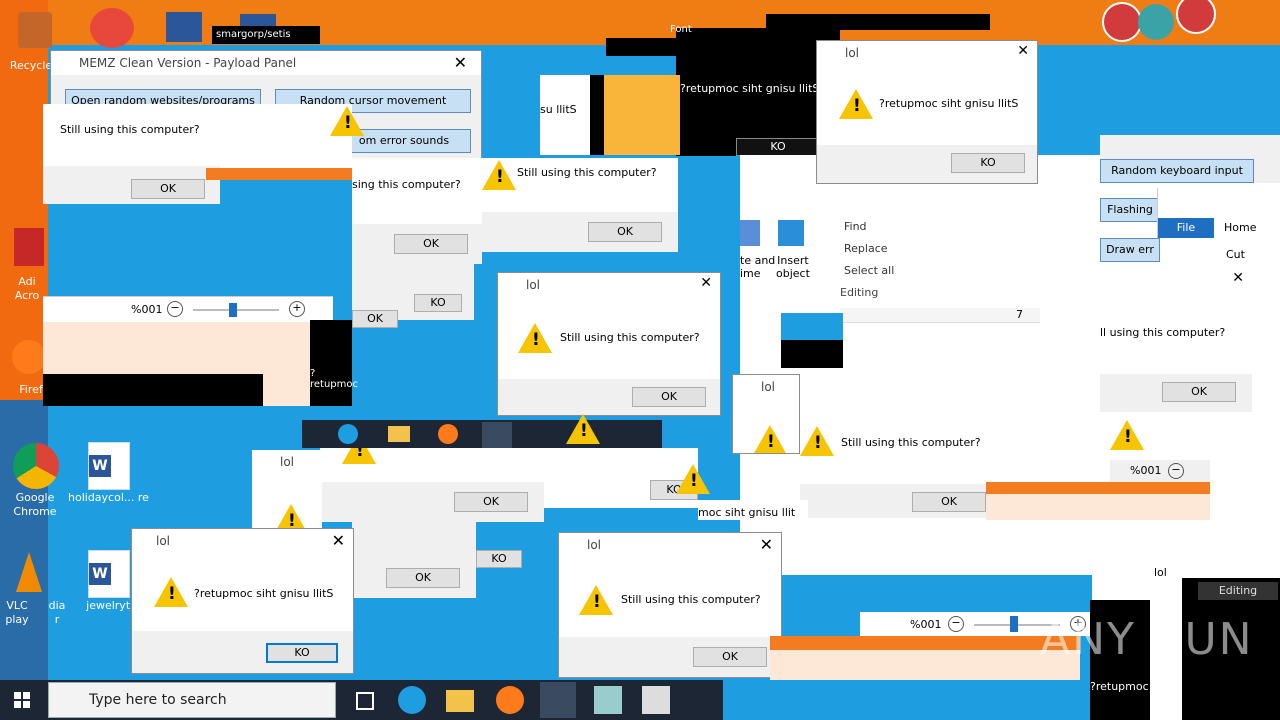  What do you see at coordinates (406, 184) in the screenshot?
I see `dialog-message: sing this computer?` at bounding box center [406, 184].